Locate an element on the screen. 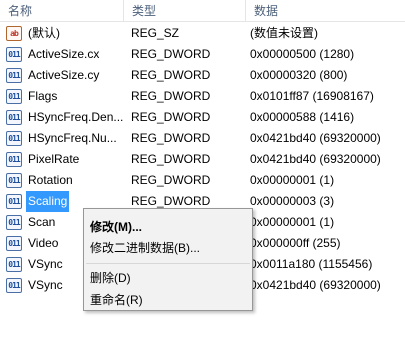 The image size is (405, 346). value-data-cell: 0x000000ff (255) is located at coordinates (295, 243).